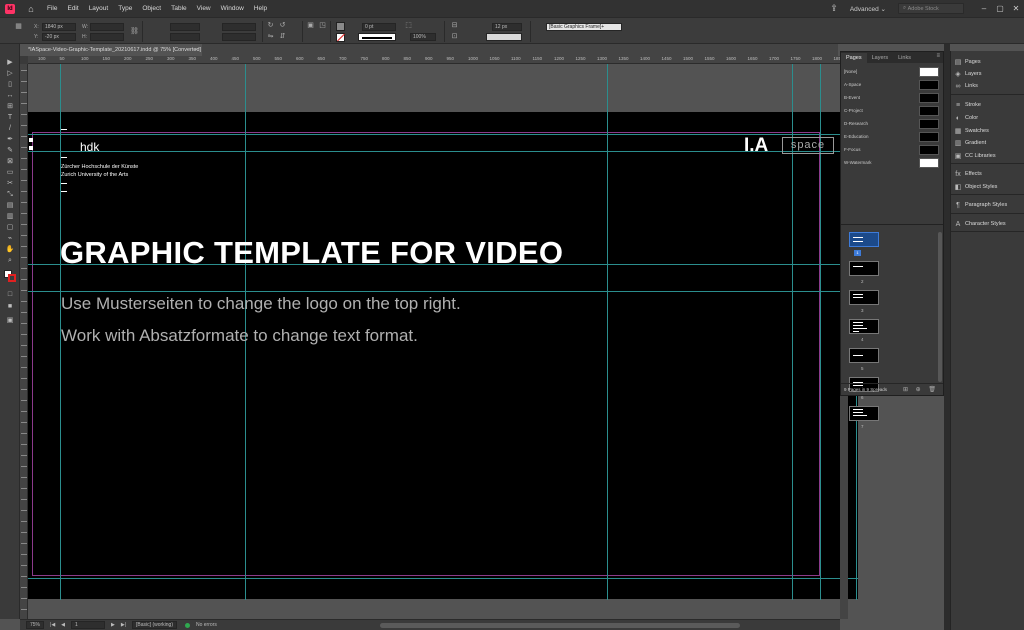 The height and width of the screenshot is (630, 1024). Describe the element at coordinates (113, 625) in the screenshot. I see `next-page-icon: ▶` at that location.